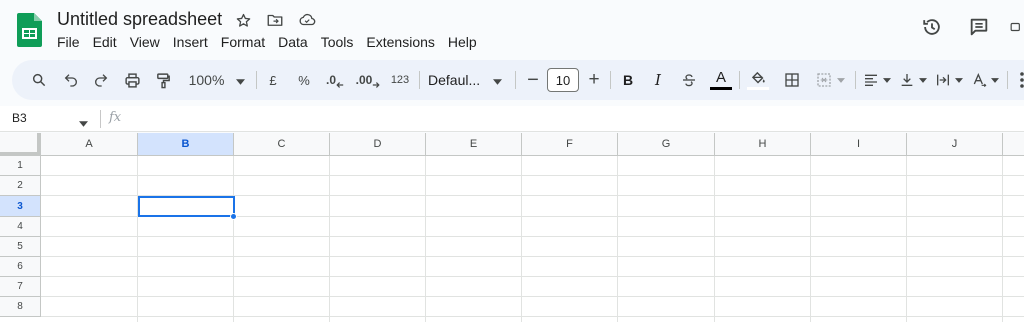 The width and height of the screenshot is (1024, 322). I want to click on menu-edit: Edit, so click(105, 42).